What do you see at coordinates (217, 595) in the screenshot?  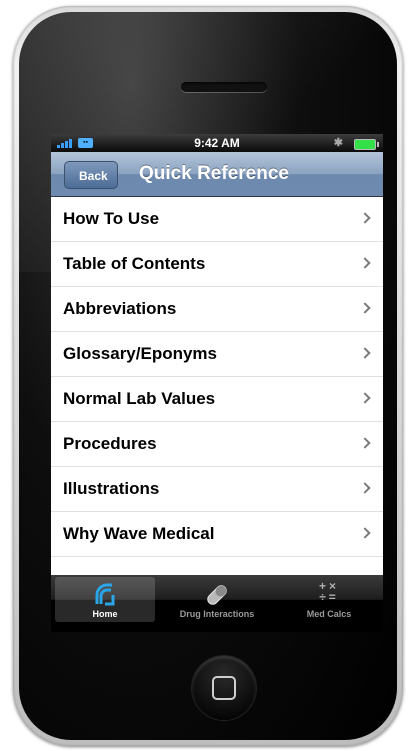 I see `pill-icon` at bounding box center [217, 595].